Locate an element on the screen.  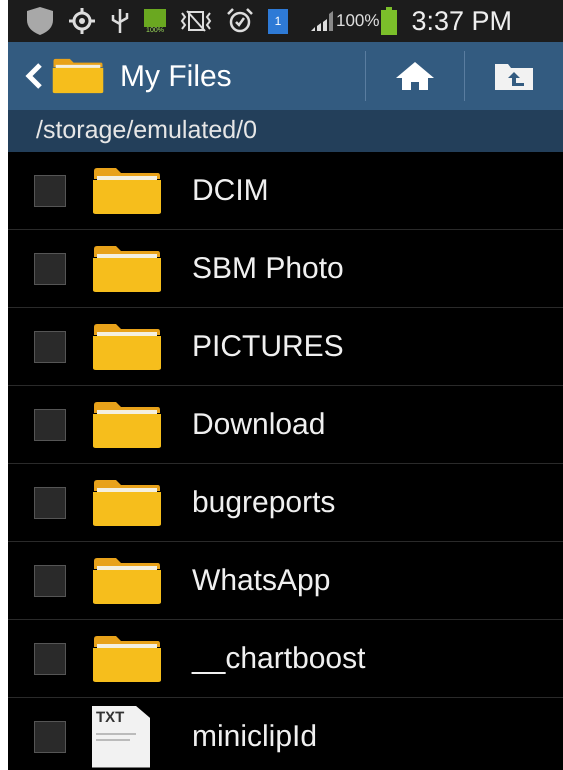
usb-icon is located at coordinates (120, 21).